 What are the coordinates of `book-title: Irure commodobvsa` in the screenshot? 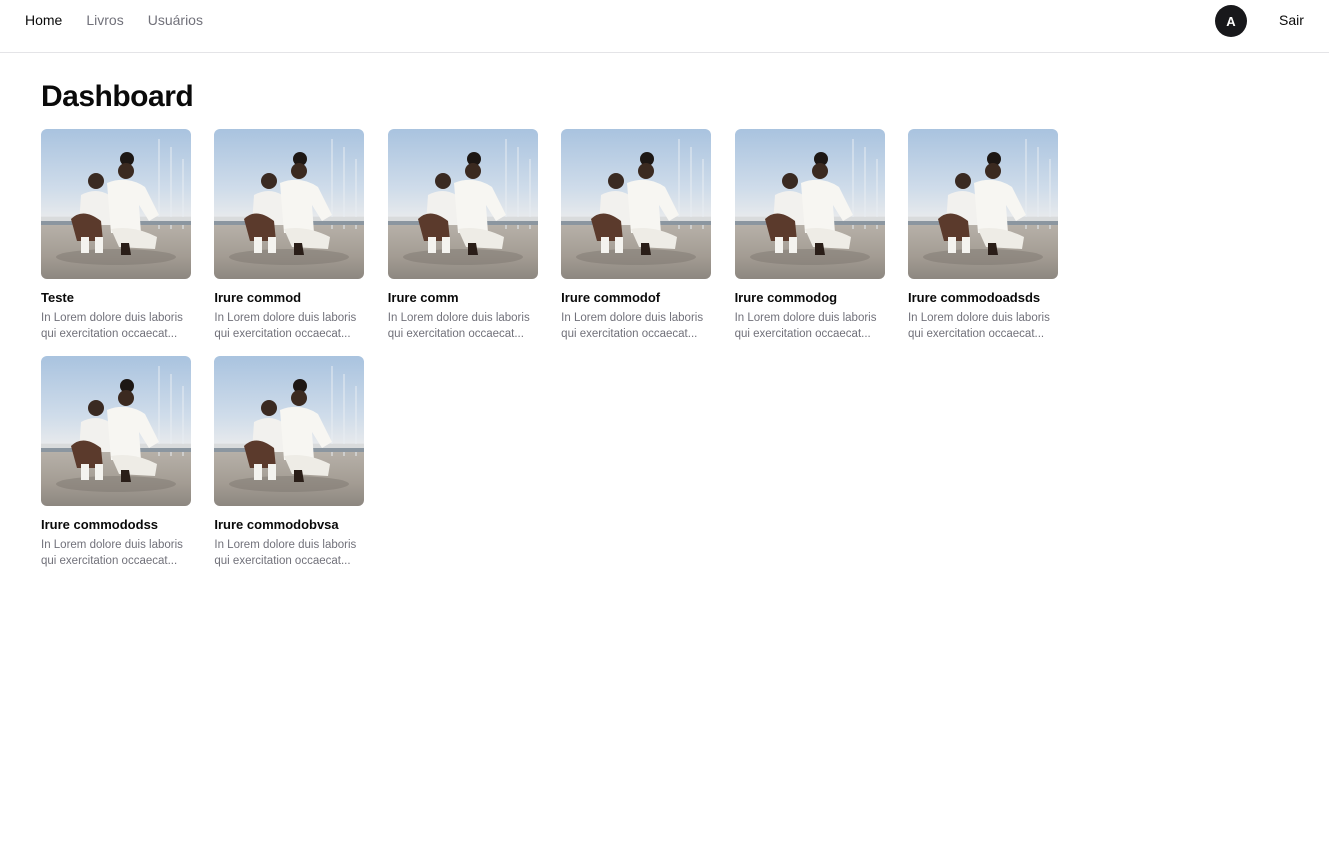 It's located at (276, 525).